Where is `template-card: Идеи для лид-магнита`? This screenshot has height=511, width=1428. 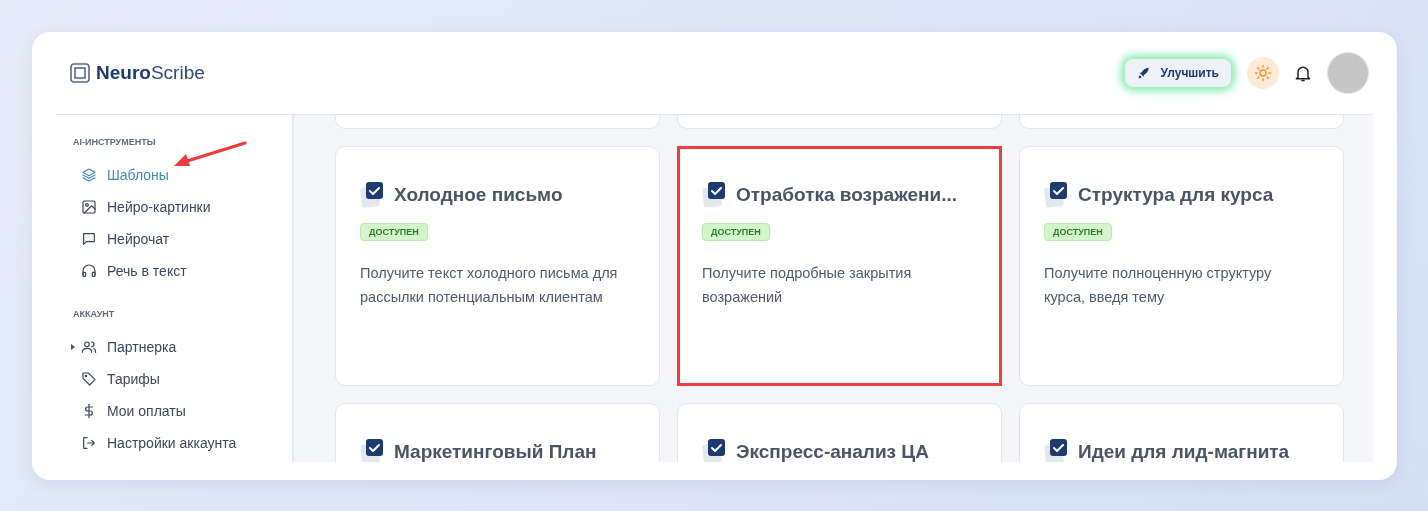 template-card: Идеи для лид-магнита is located at coordinates (1181, 432).